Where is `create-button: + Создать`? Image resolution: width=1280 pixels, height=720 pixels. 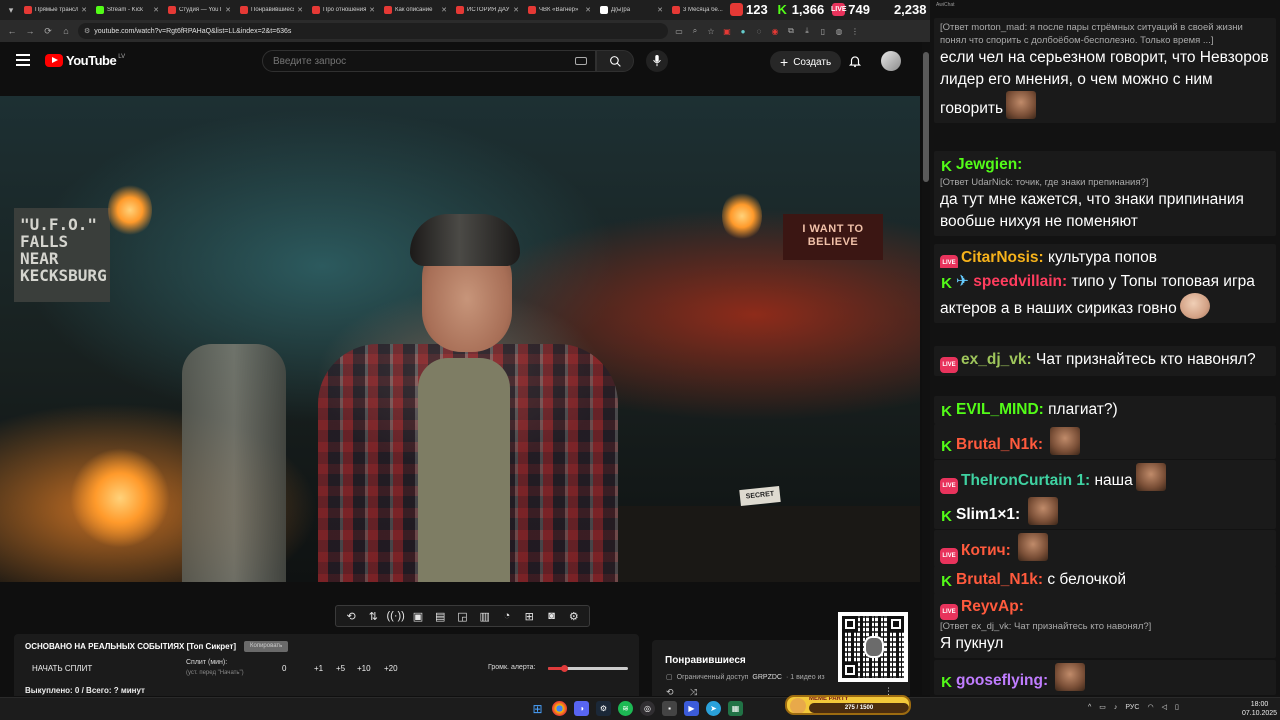 create-button: + Создать is located at coordinates (806, 62).